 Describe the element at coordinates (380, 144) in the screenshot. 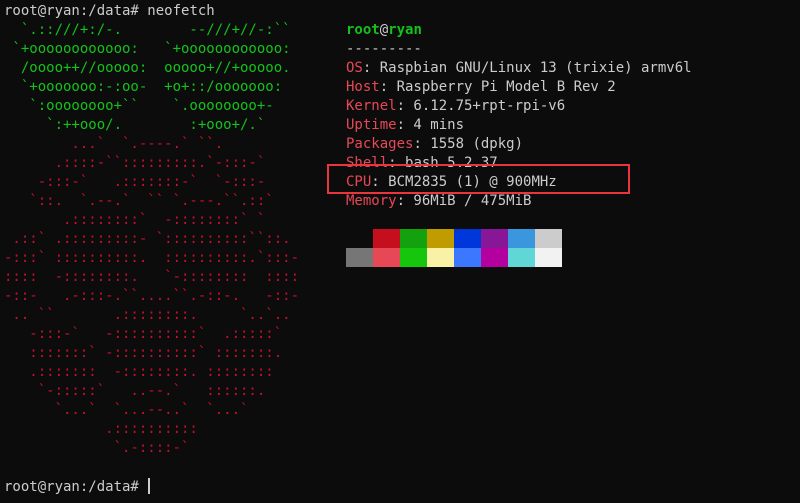

I see `packages-key: Packages` at that location.